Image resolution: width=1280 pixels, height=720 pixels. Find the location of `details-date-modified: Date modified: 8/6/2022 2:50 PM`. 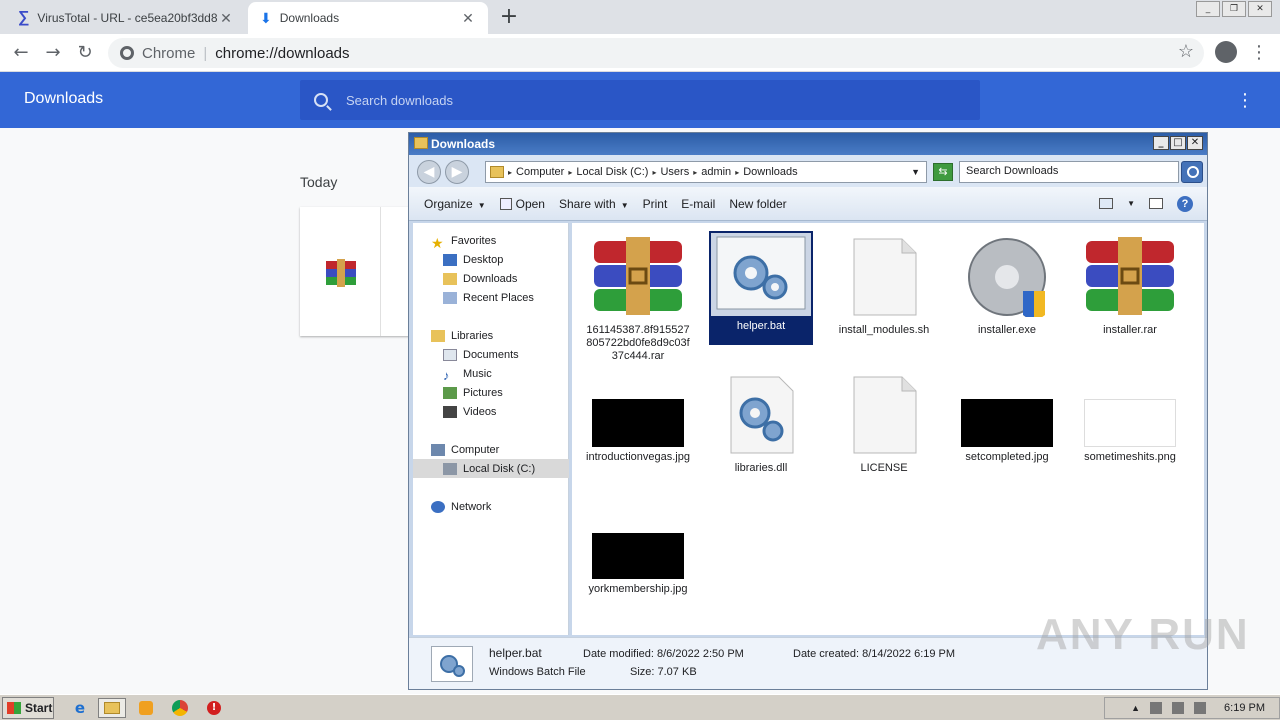

details-date-modified: Date modified: 8/6/2022 2:50 PM is located at coordinates (663, 654).